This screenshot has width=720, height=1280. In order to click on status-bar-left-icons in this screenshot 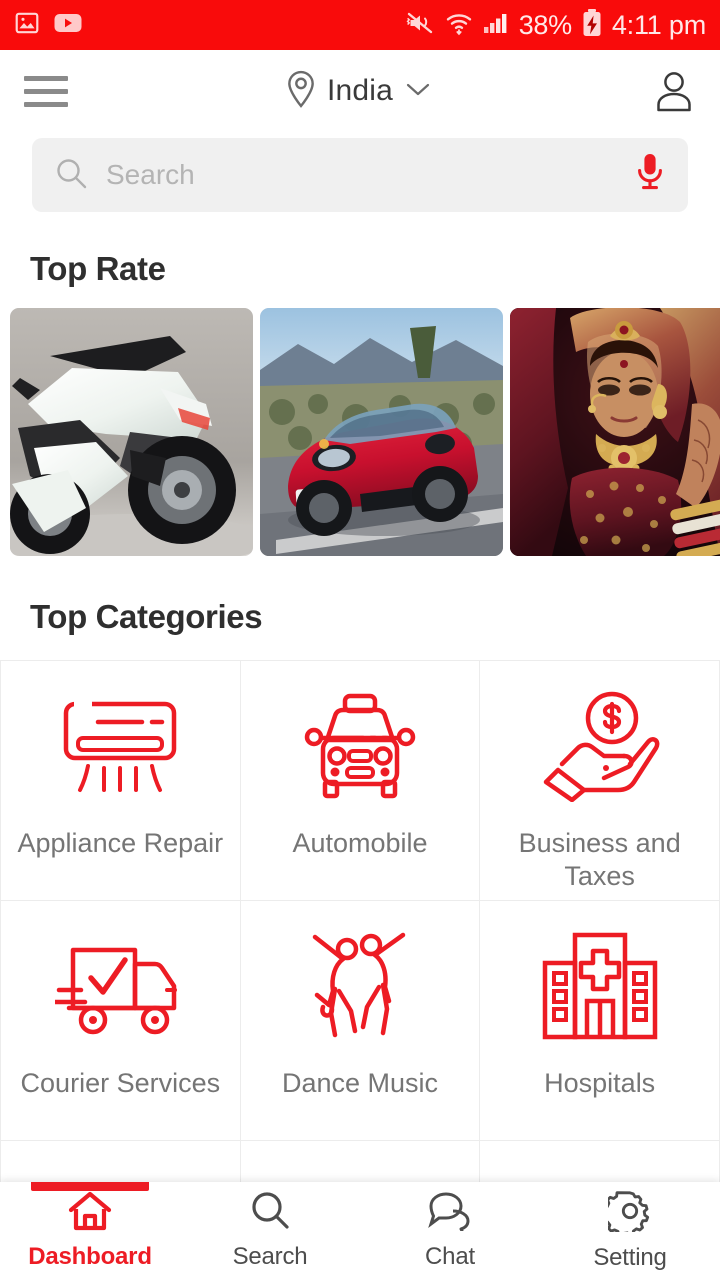, I will do `click(48, 25)`.